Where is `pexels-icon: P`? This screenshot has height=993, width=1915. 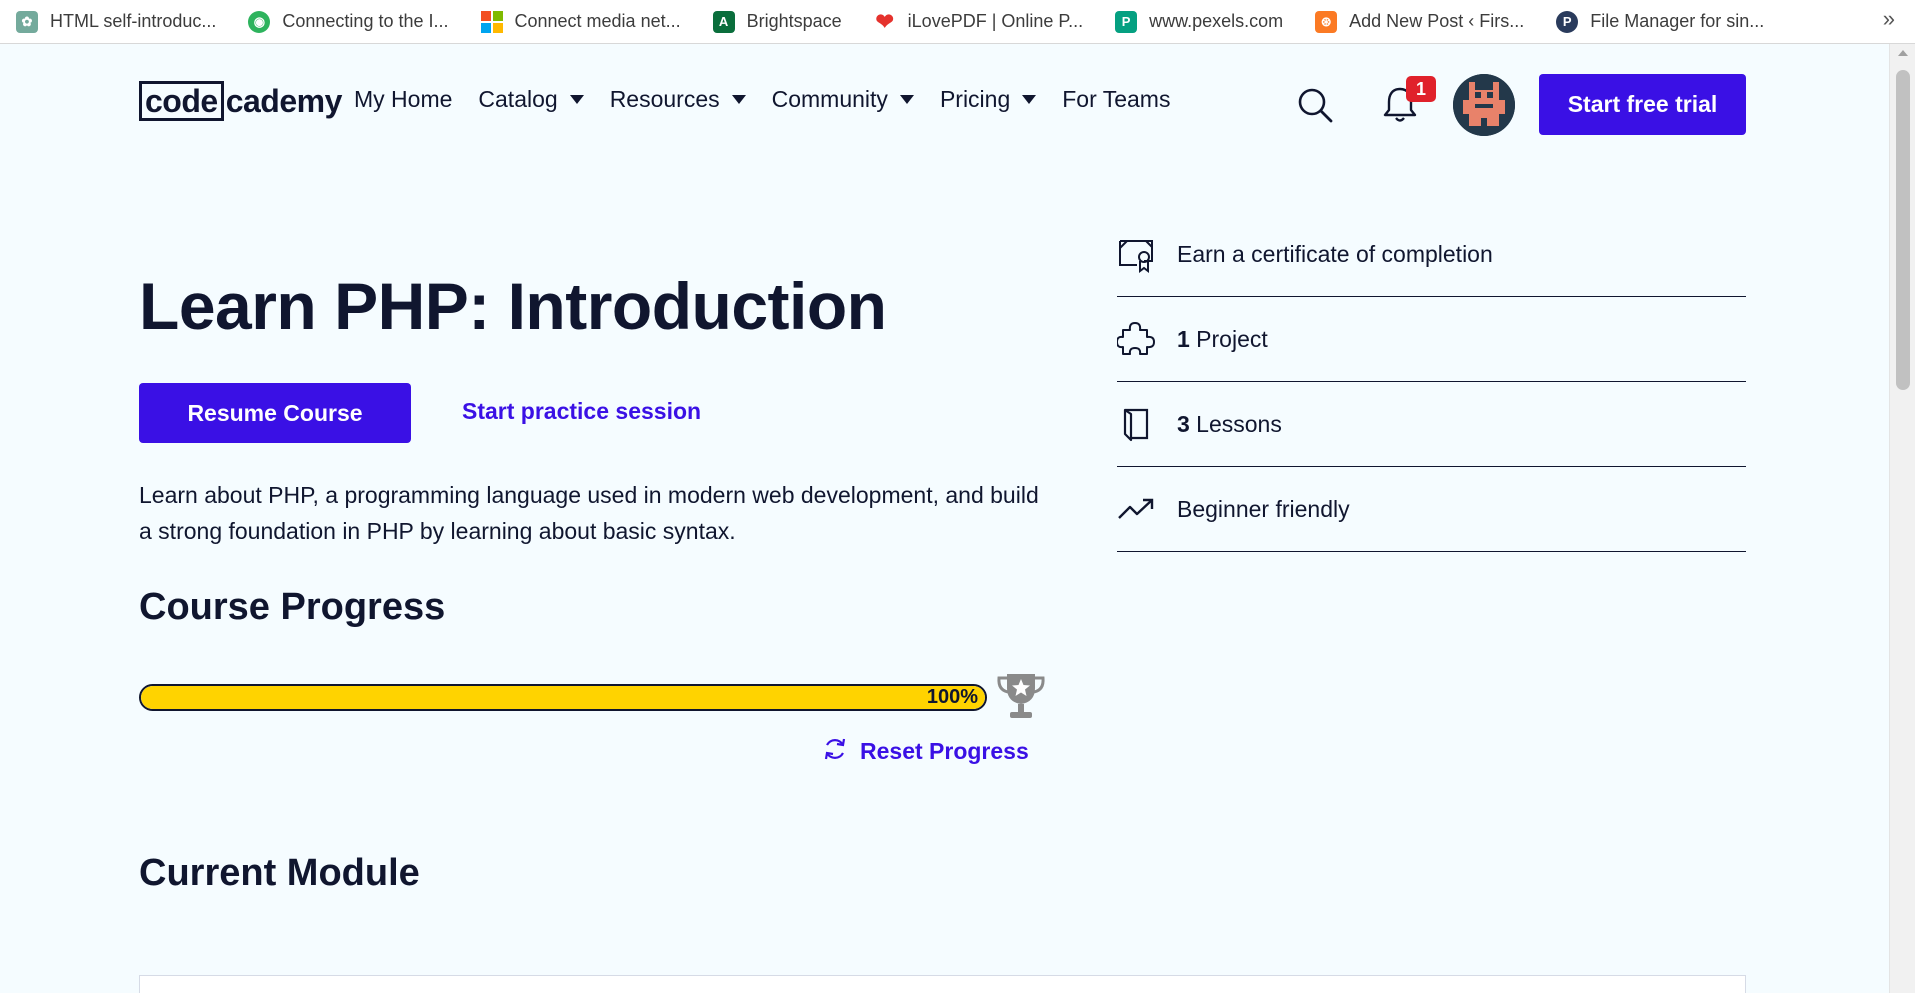 pexels-icon: P is located at coordinates (1126, 21).